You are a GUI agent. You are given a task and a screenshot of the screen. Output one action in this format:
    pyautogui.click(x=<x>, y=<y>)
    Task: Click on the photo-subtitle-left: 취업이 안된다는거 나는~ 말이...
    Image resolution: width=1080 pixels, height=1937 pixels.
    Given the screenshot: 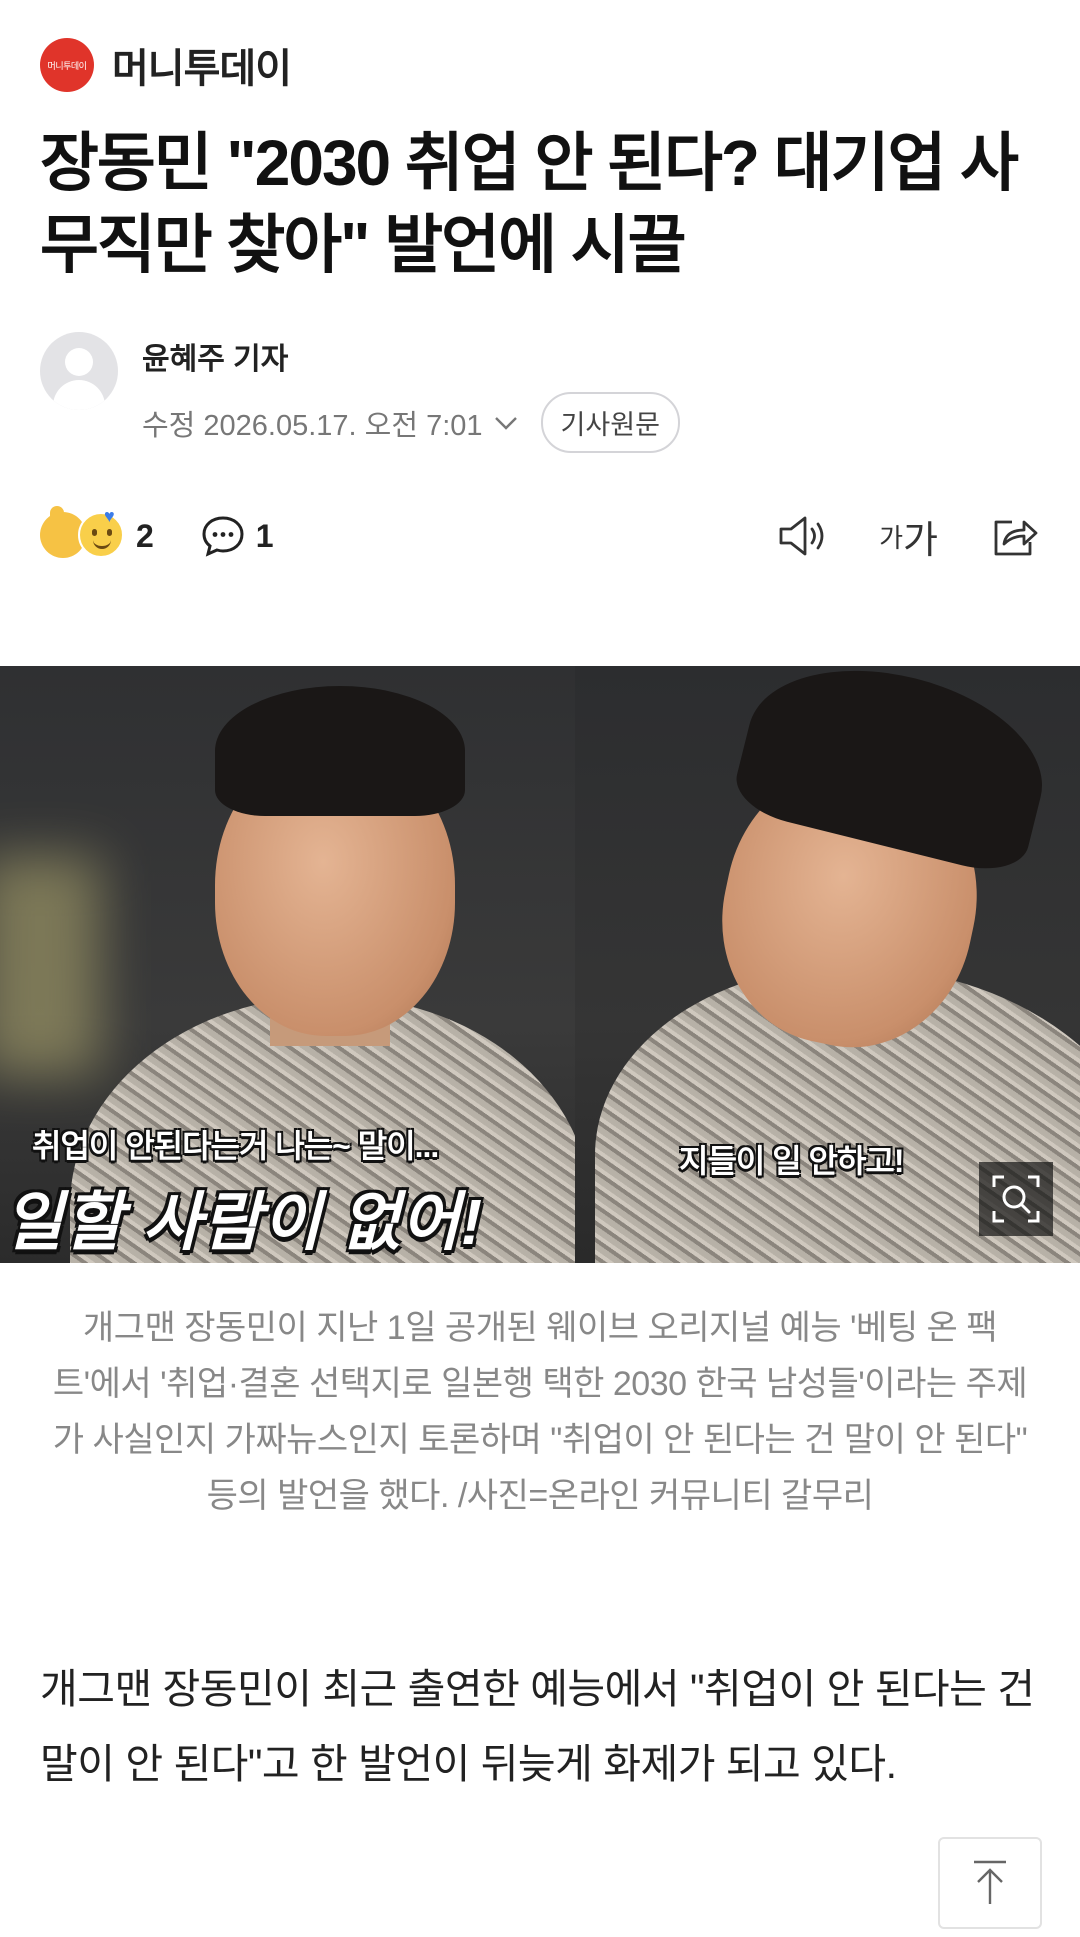 What is the action you would take?
    pyautogui.click(x=235, y=1146)
    